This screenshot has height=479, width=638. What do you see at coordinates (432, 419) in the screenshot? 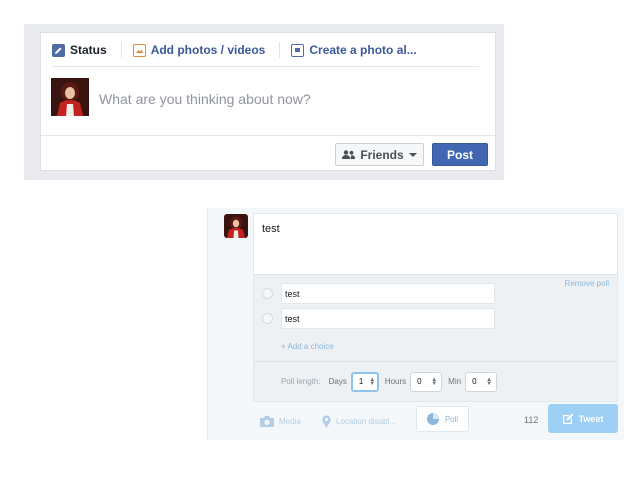
I see `poll-icon` at bounding box center [432, 419].